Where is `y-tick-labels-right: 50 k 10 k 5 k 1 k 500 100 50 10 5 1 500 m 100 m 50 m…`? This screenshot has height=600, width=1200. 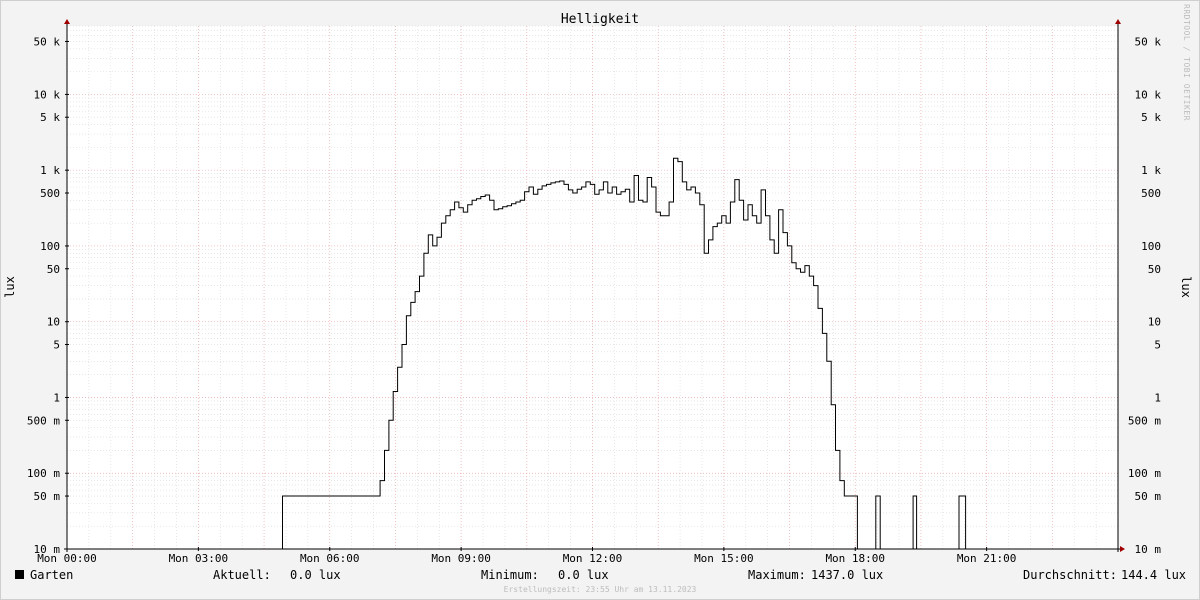
y-tick-labels-right: 50 k 10 k 5 k 1 k 500 100 50 10 5 1 500 m 100 m 50 m… is located at coordinates (1144, 295).